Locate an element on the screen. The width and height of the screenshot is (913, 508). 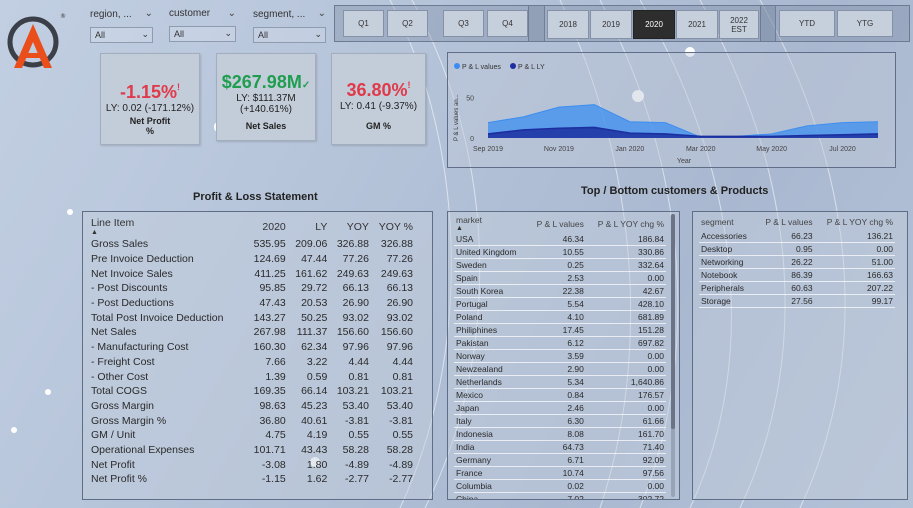
quarter-button-q1: Q1 is located at coordinates (363, 23).